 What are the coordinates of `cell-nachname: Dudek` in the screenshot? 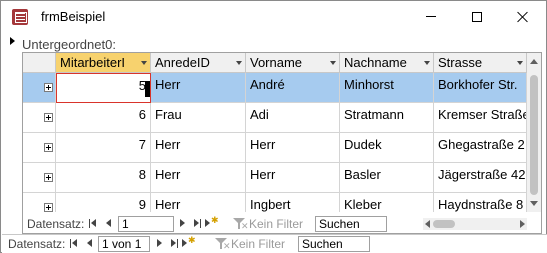 It's located at (387, 148).